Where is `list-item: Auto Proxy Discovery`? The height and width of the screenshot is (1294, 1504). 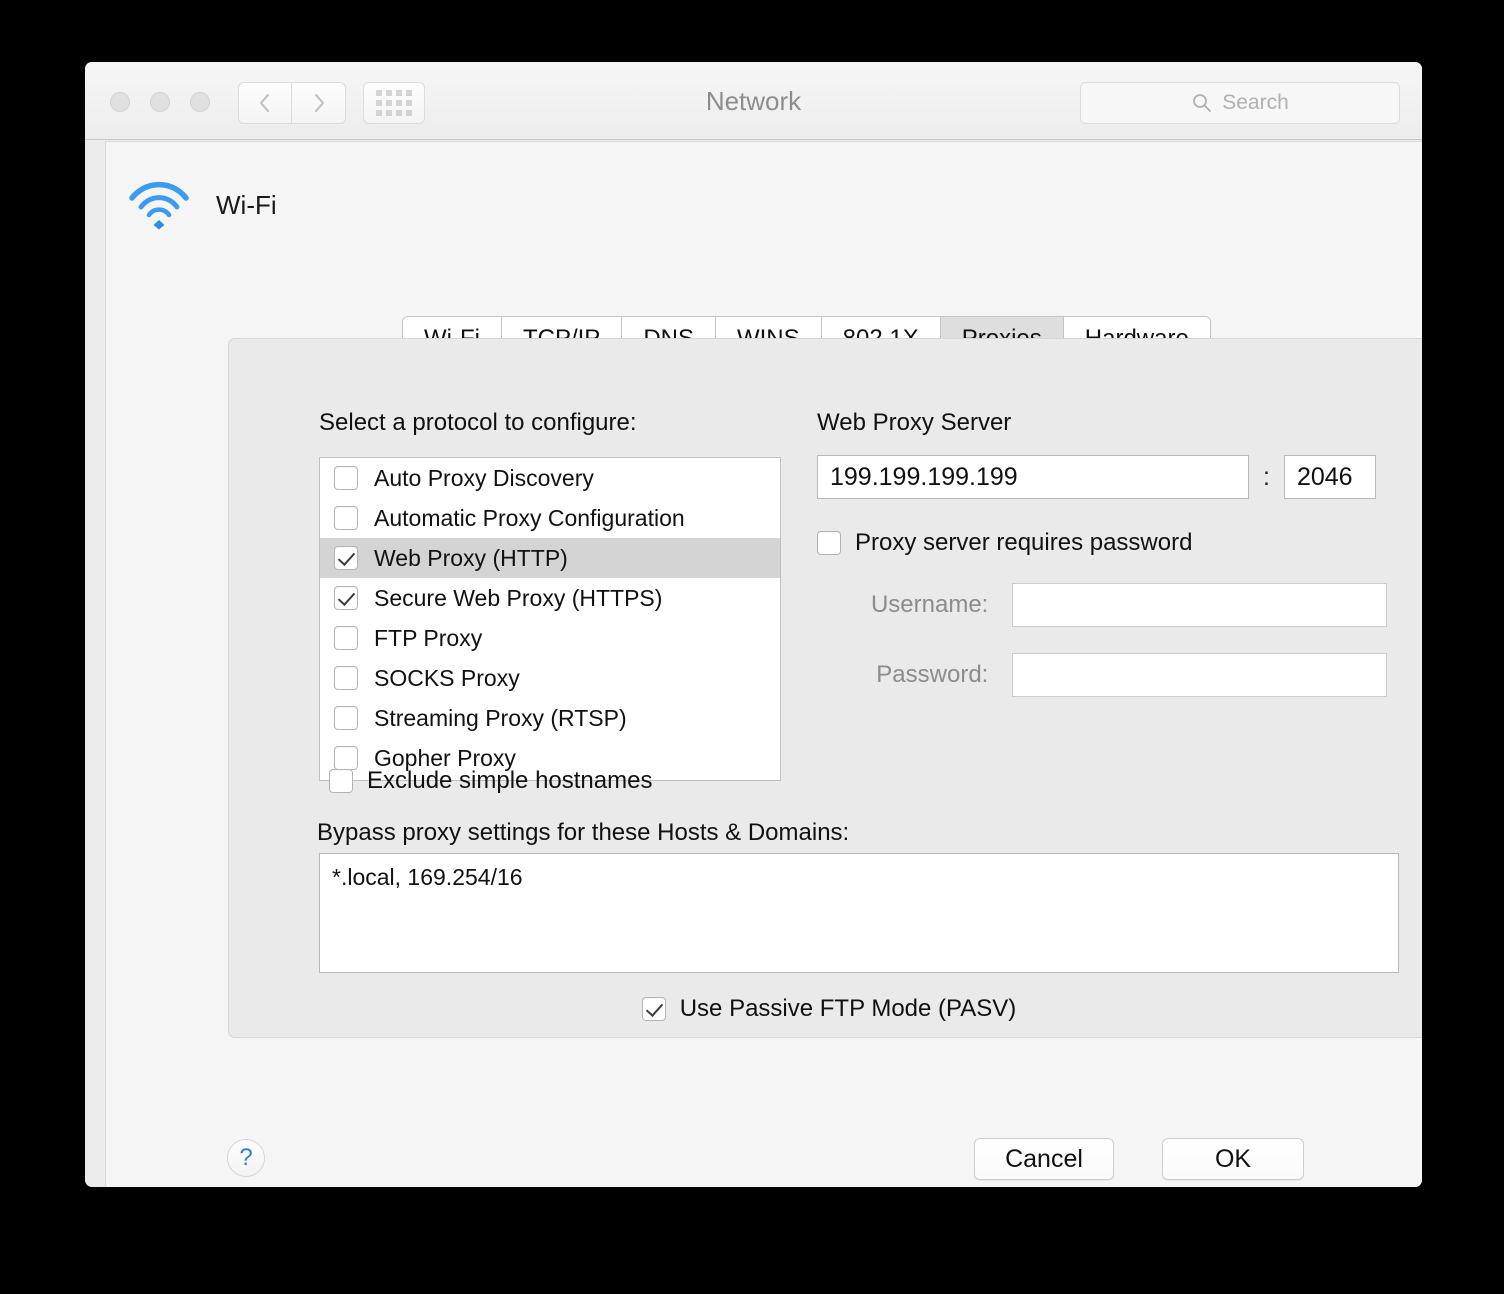
list-item: Auto Proxy Discovery is located at coordinates (550, 478).